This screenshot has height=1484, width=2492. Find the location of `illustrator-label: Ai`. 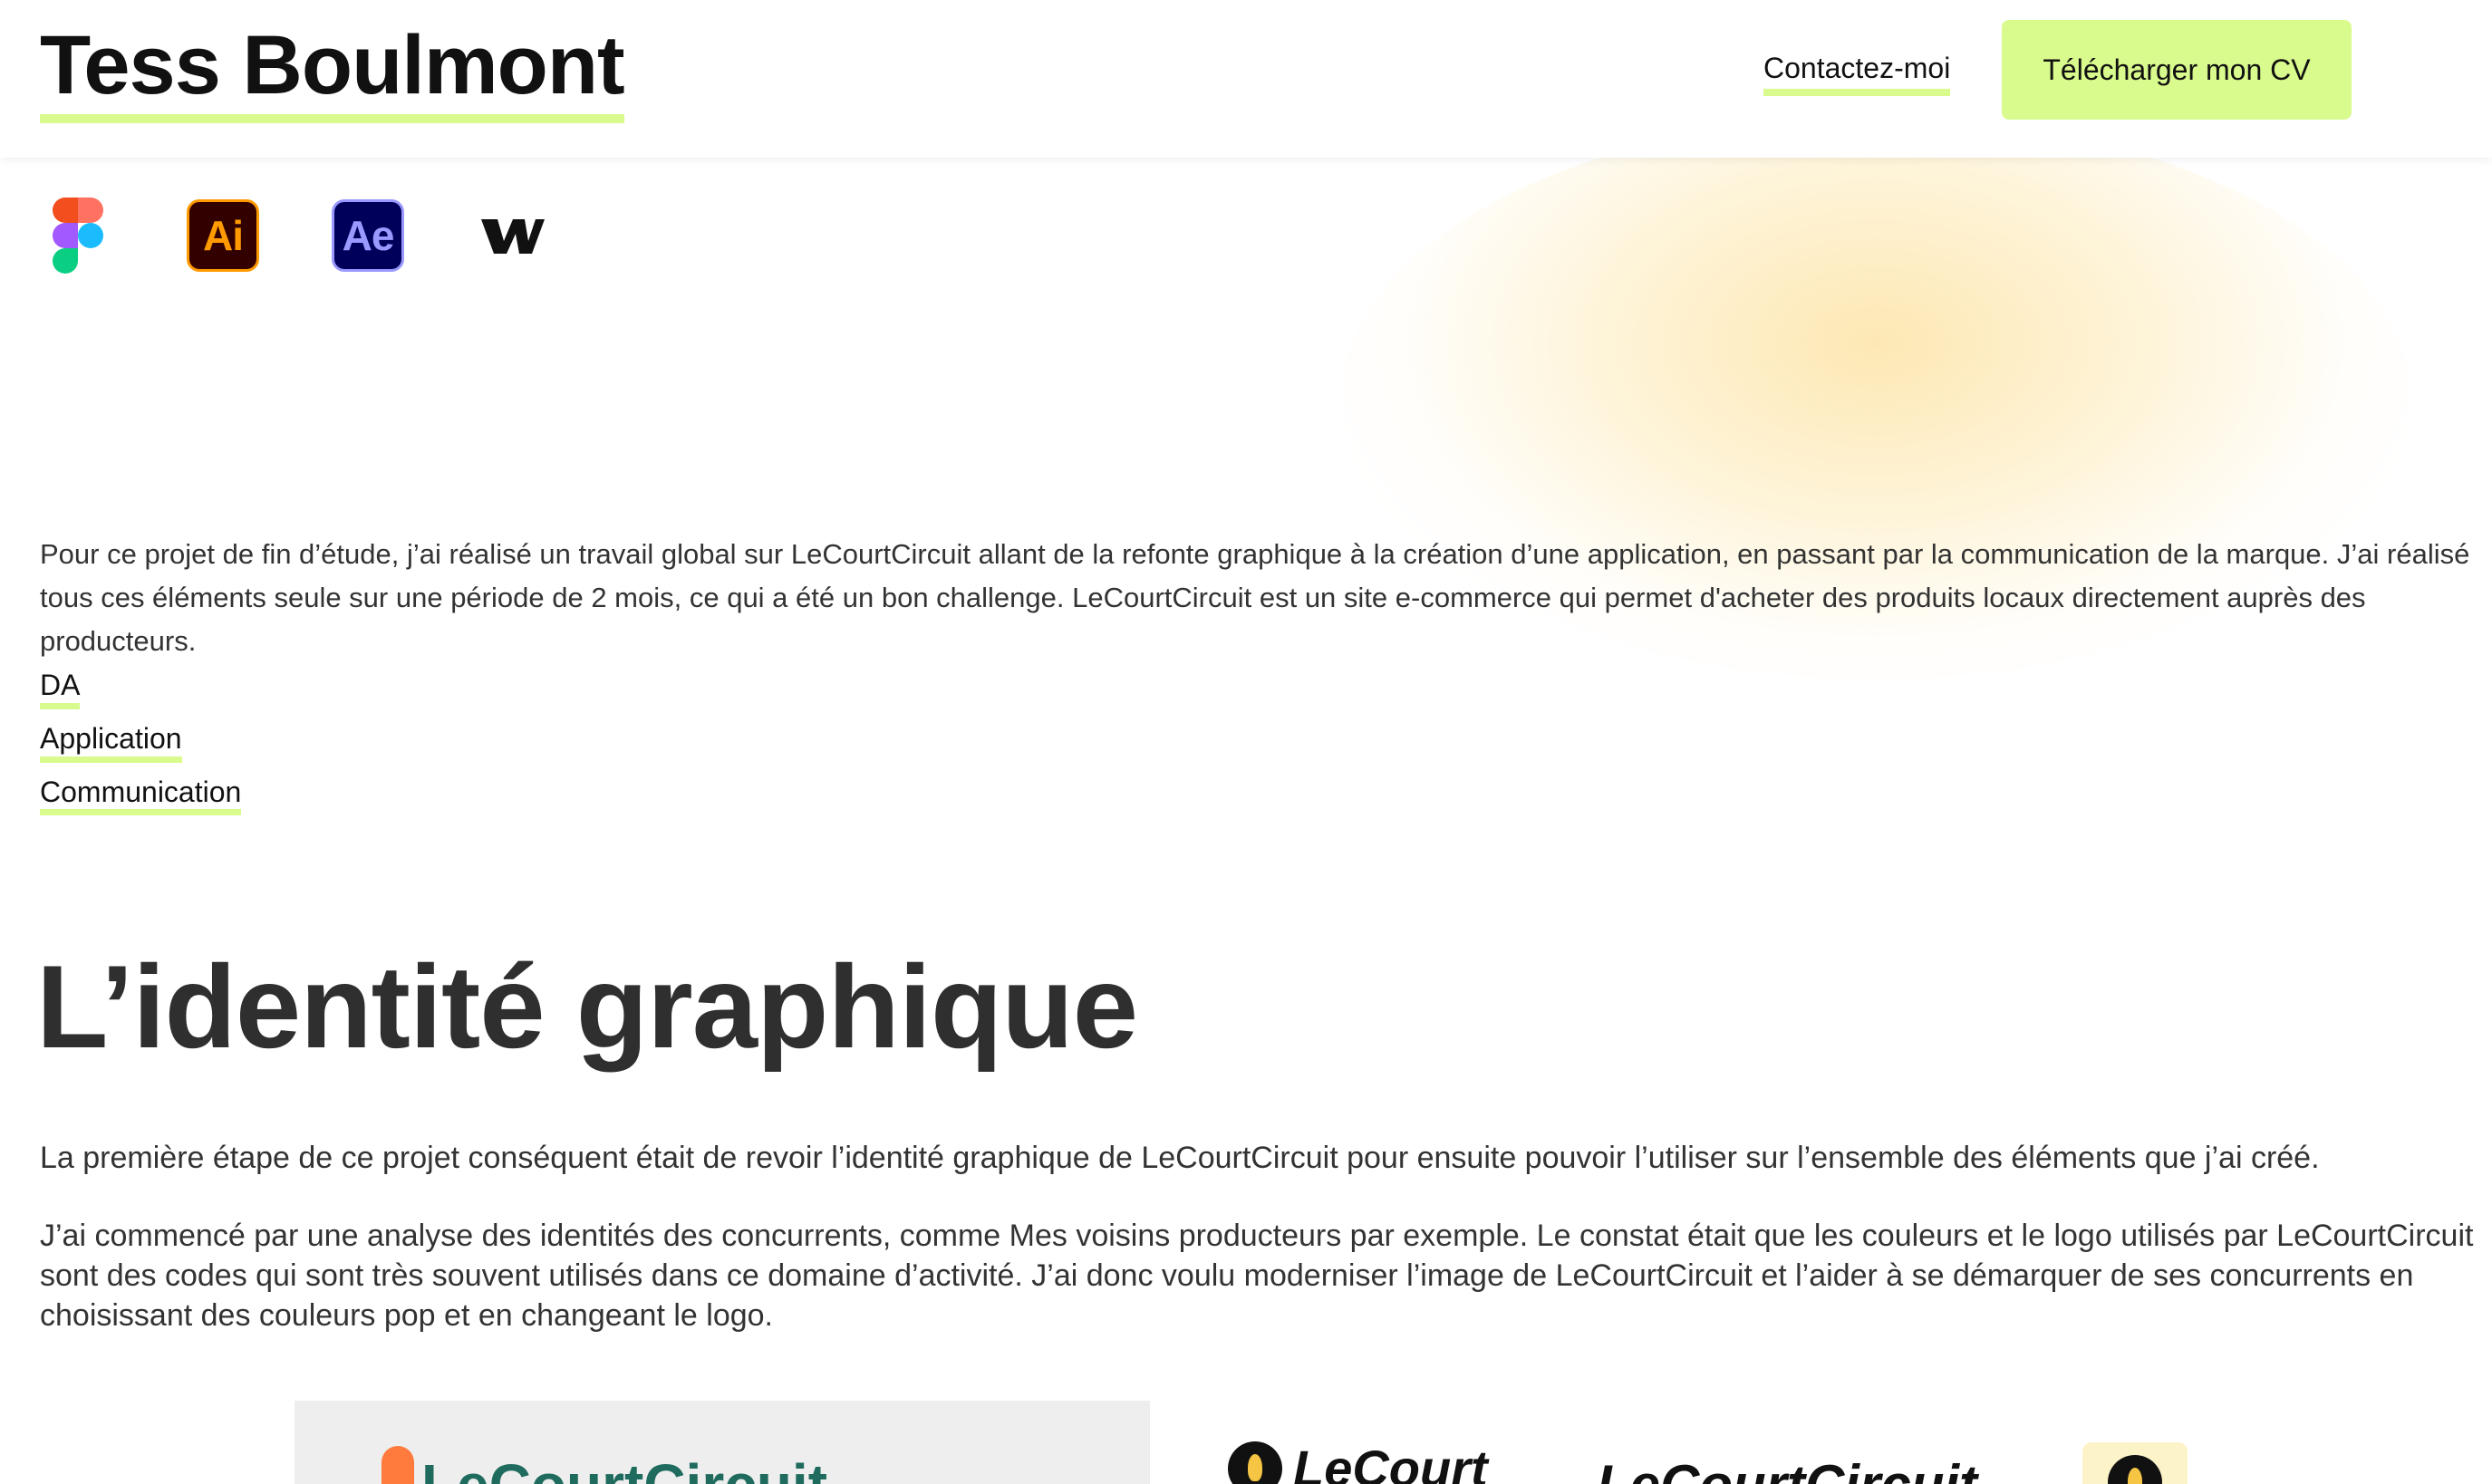

illustrator-label: Ai is located at coordinates (223, 235).